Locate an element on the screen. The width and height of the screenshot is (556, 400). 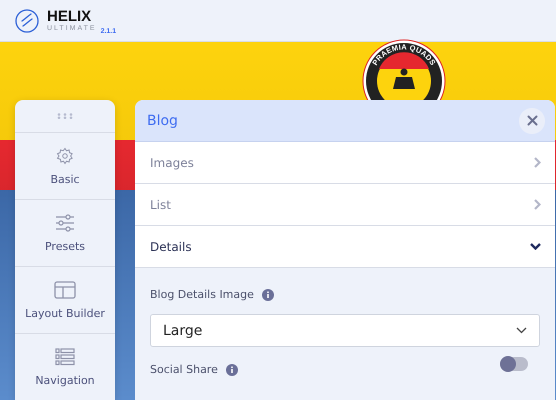
field-label: Blog Details Image is located at coordinates (202, 294).